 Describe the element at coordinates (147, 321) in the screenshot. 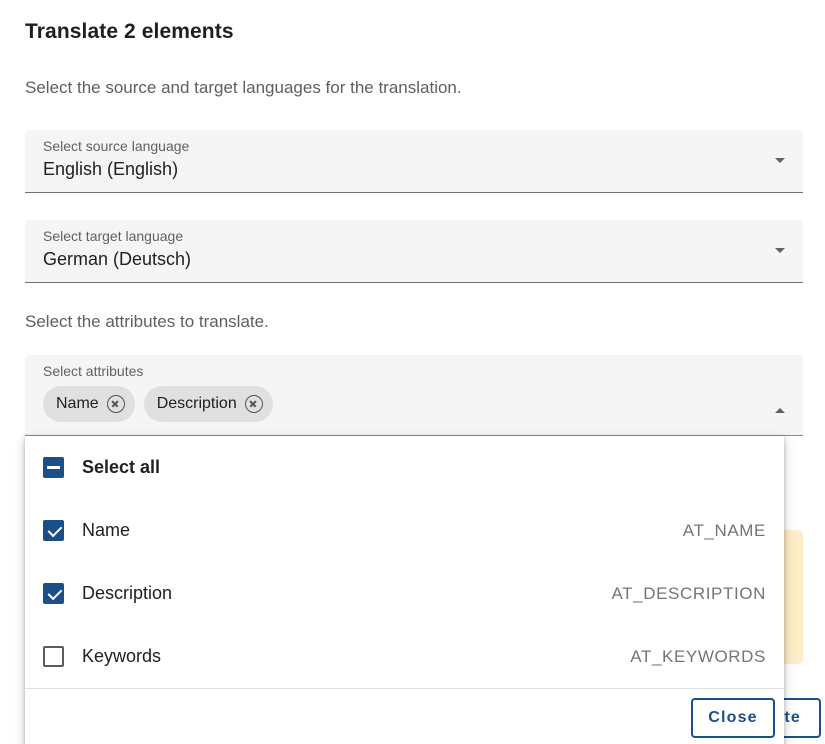

I see `attributes-instructions: Select the attributes to translate.` at that location.